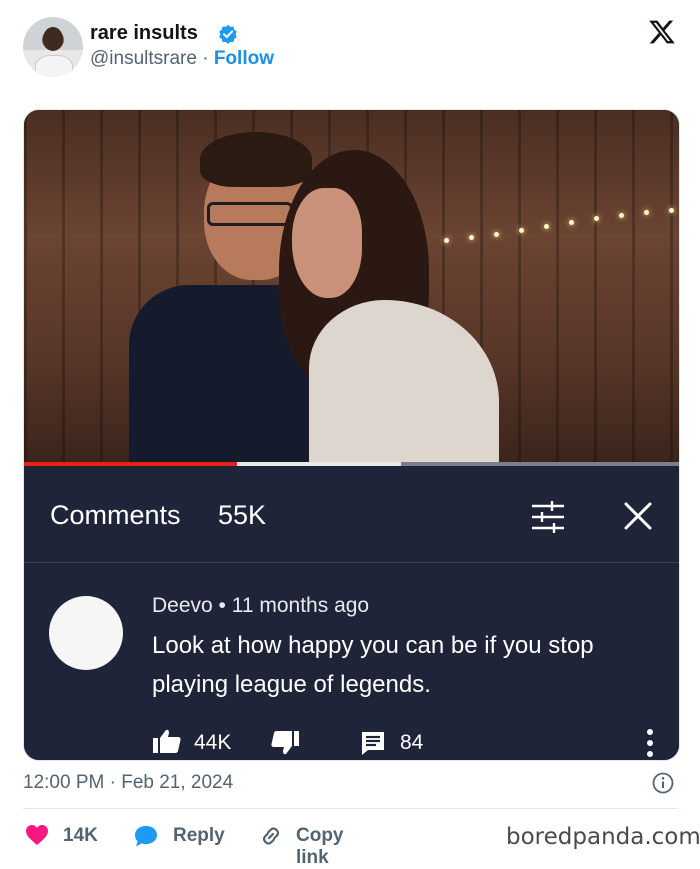 The width and height of the screenshot is (700, 869). I want to click on copy-link-button: Copy link, so click(320, 847).